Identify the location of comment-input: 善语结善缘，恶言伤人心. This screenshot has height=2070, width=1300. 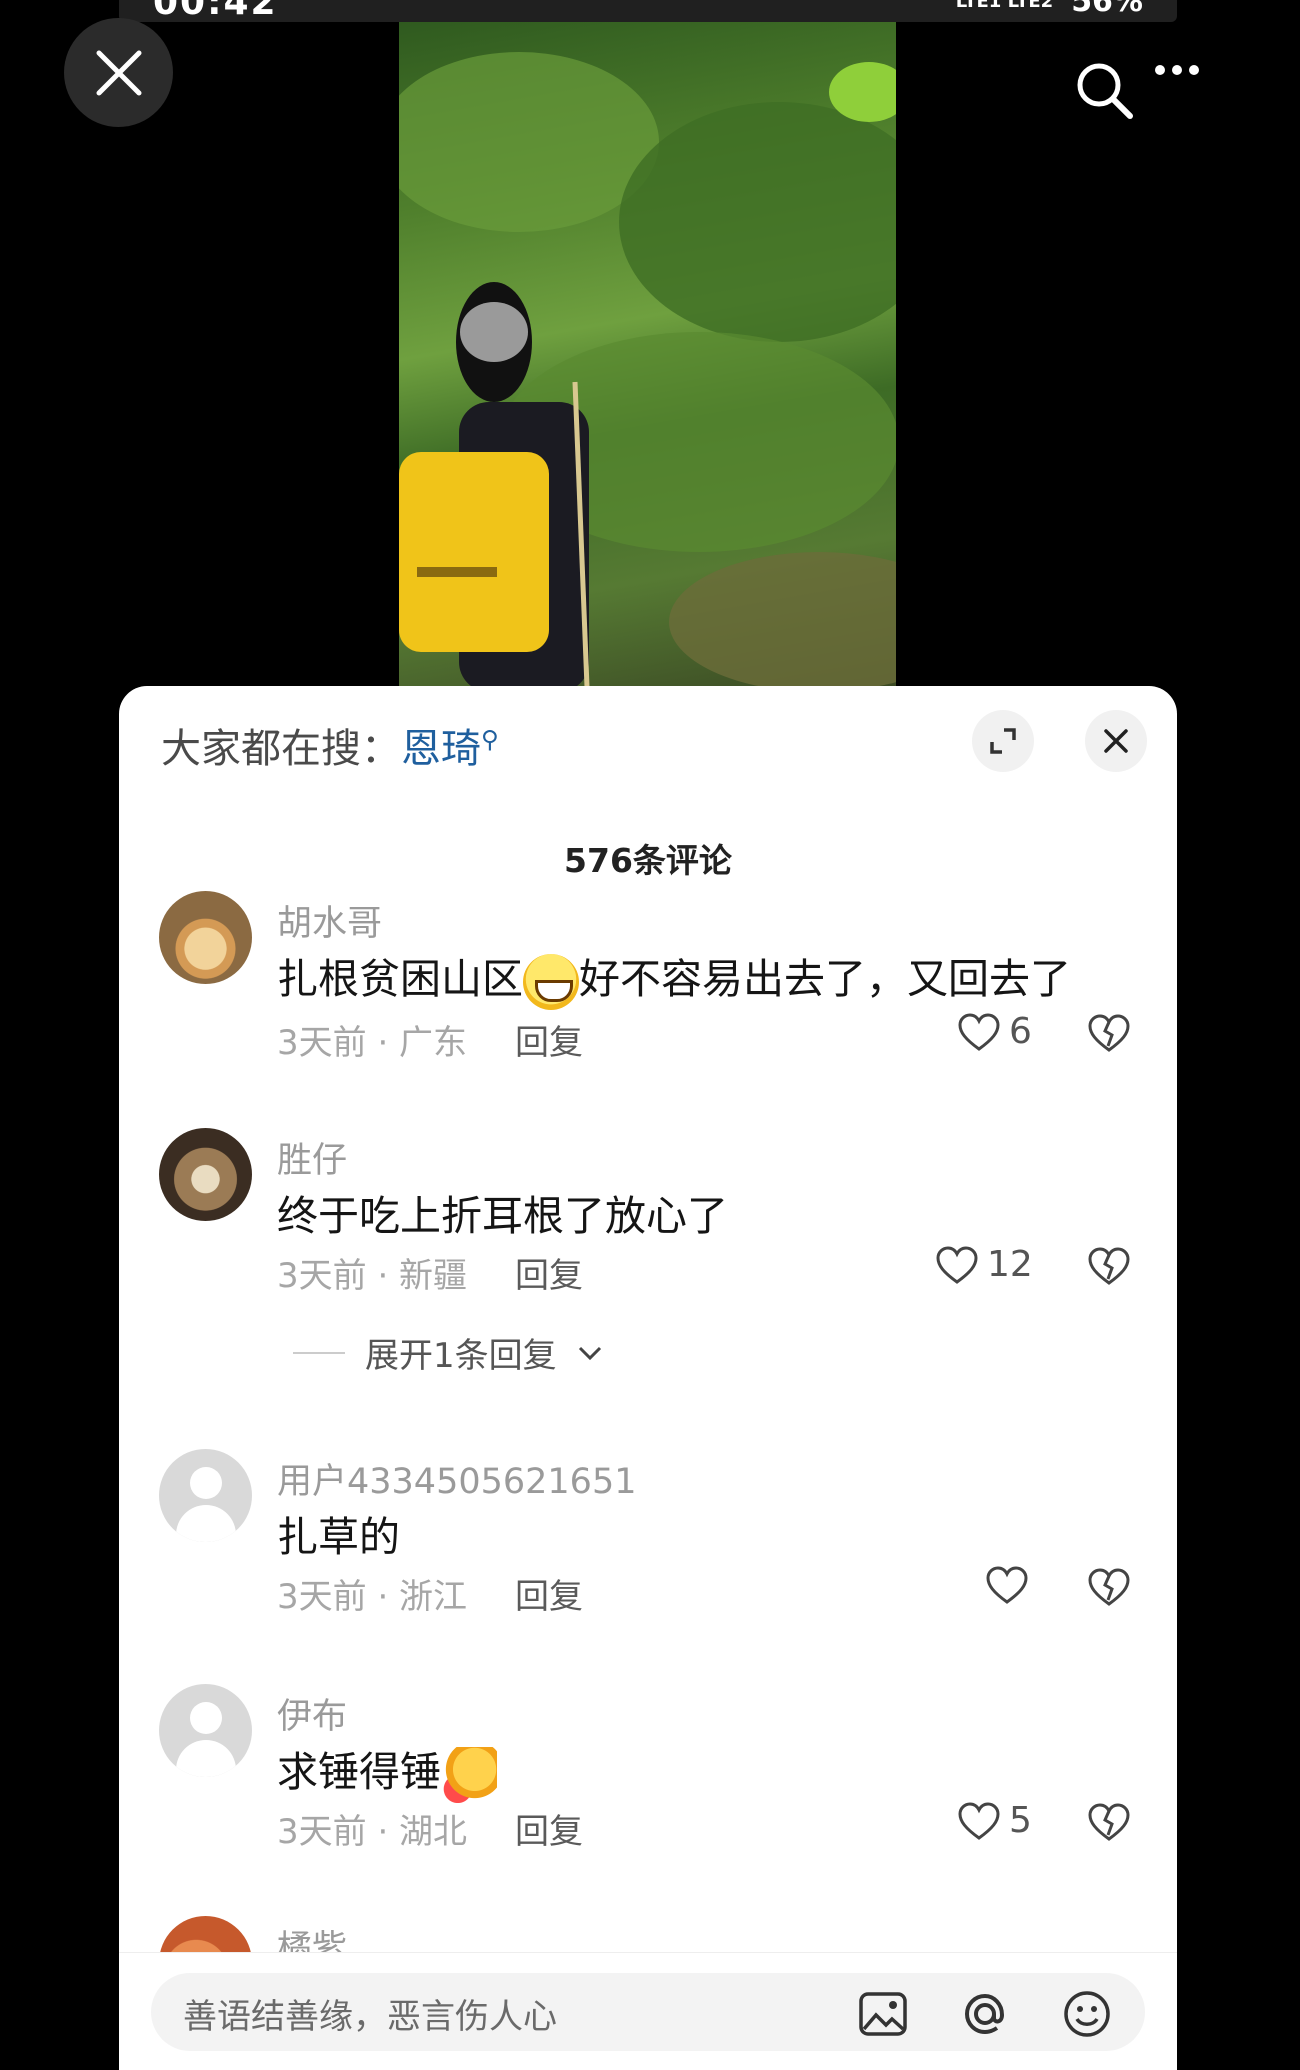
(648, 2012).